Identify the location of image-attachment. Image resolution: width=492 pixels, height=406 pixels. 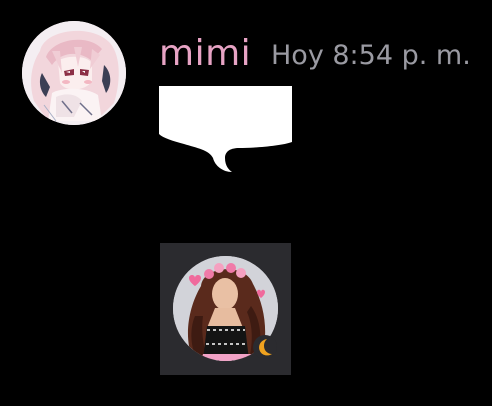
(225, 309).